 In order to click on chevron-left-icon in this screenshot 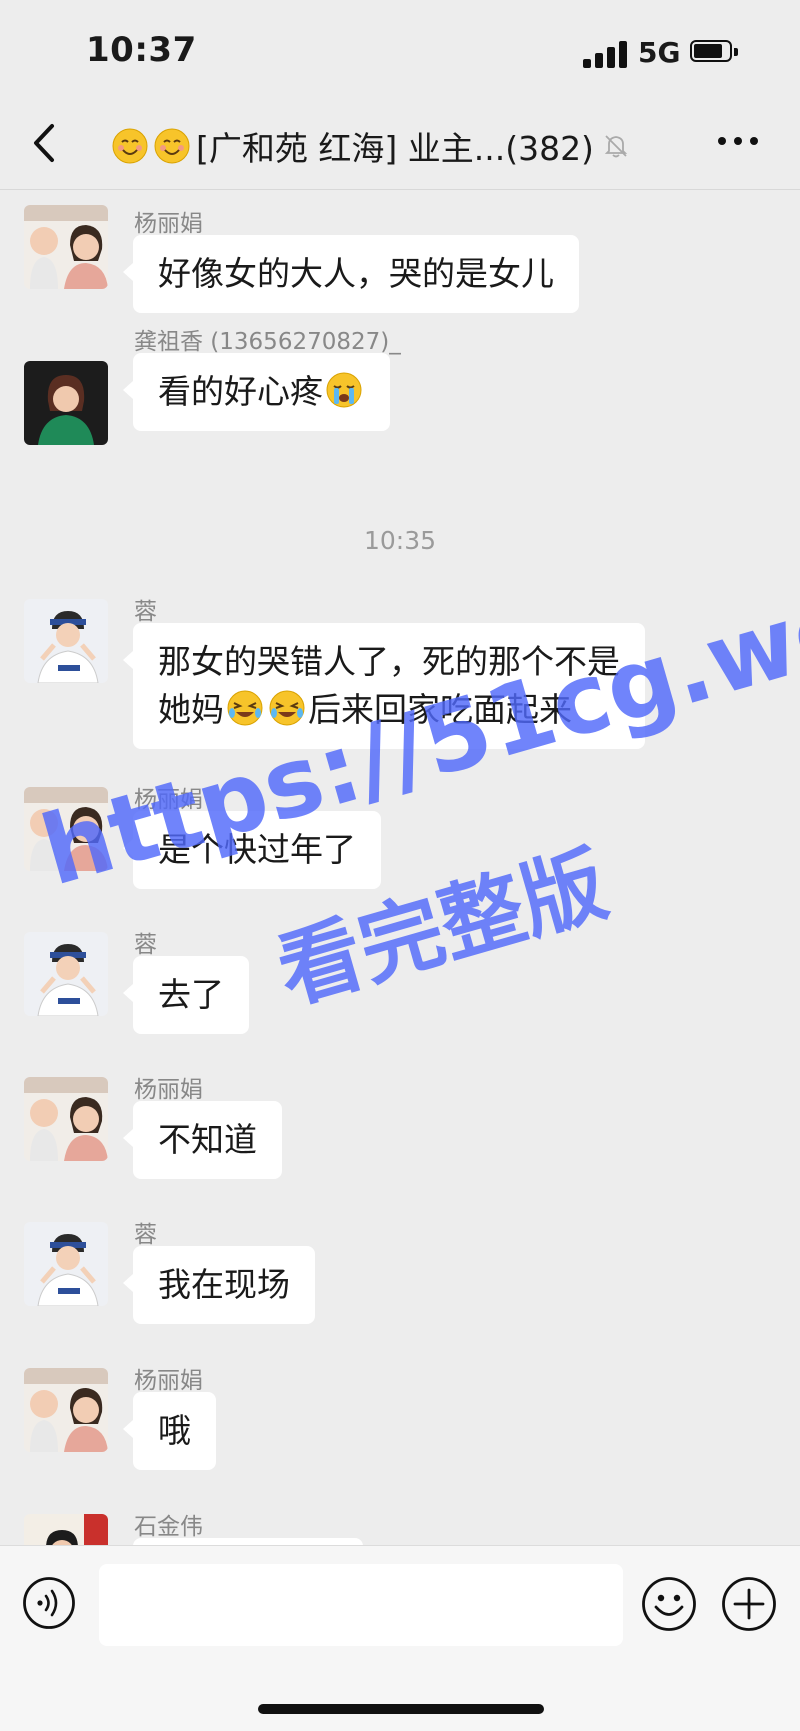, I will do `click(46, 143)`.